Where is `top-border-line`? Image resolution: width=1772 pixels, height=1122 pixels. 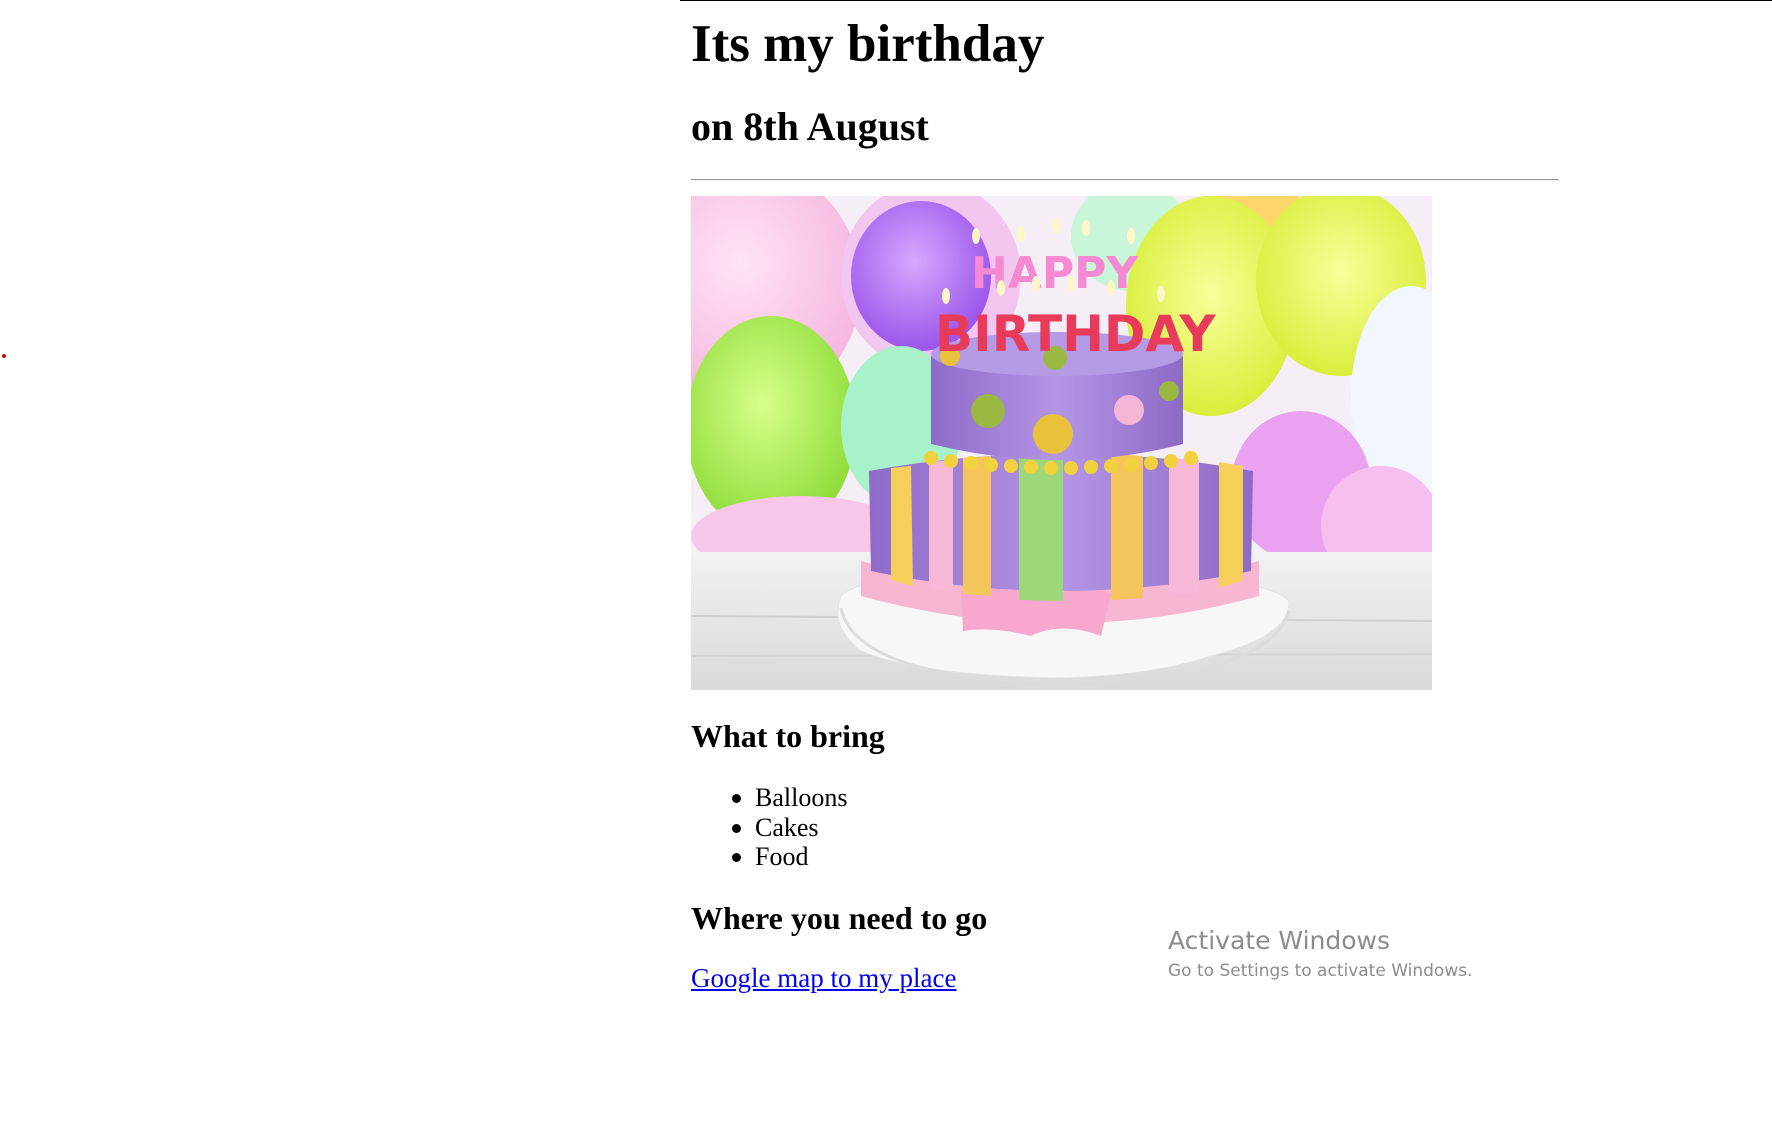
top-border-line is located at coordinates (1226, 0).